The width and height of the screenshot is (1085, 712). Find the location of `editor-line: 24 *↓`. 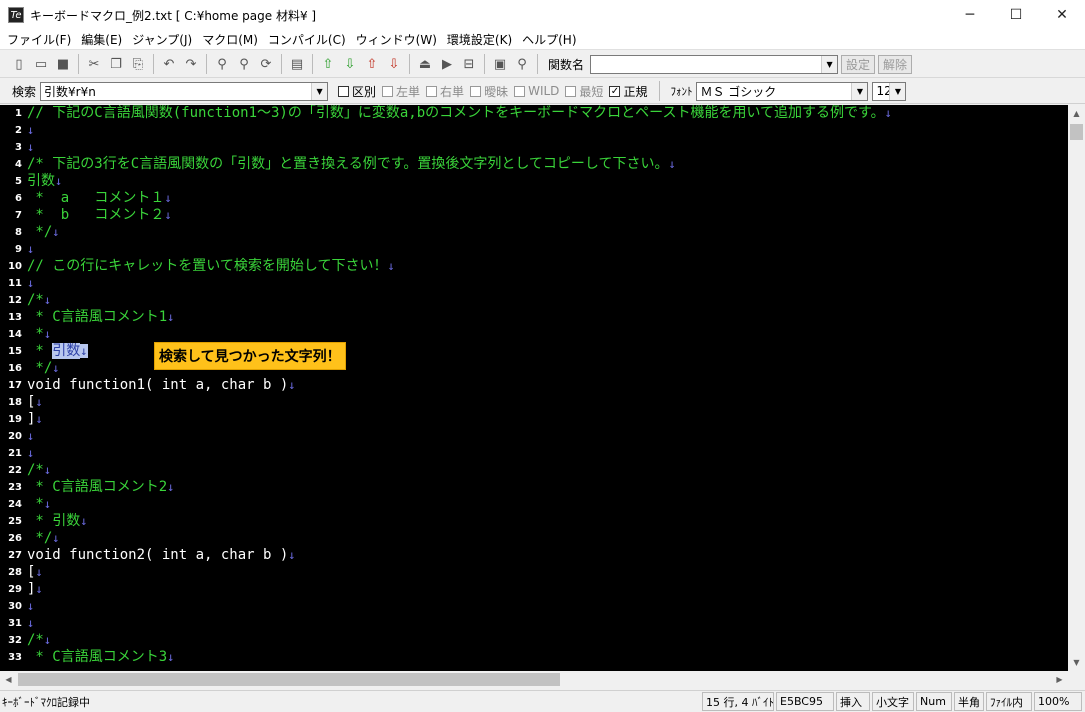

editor-line: 24 *↓ is located at coordinates (534, 504).